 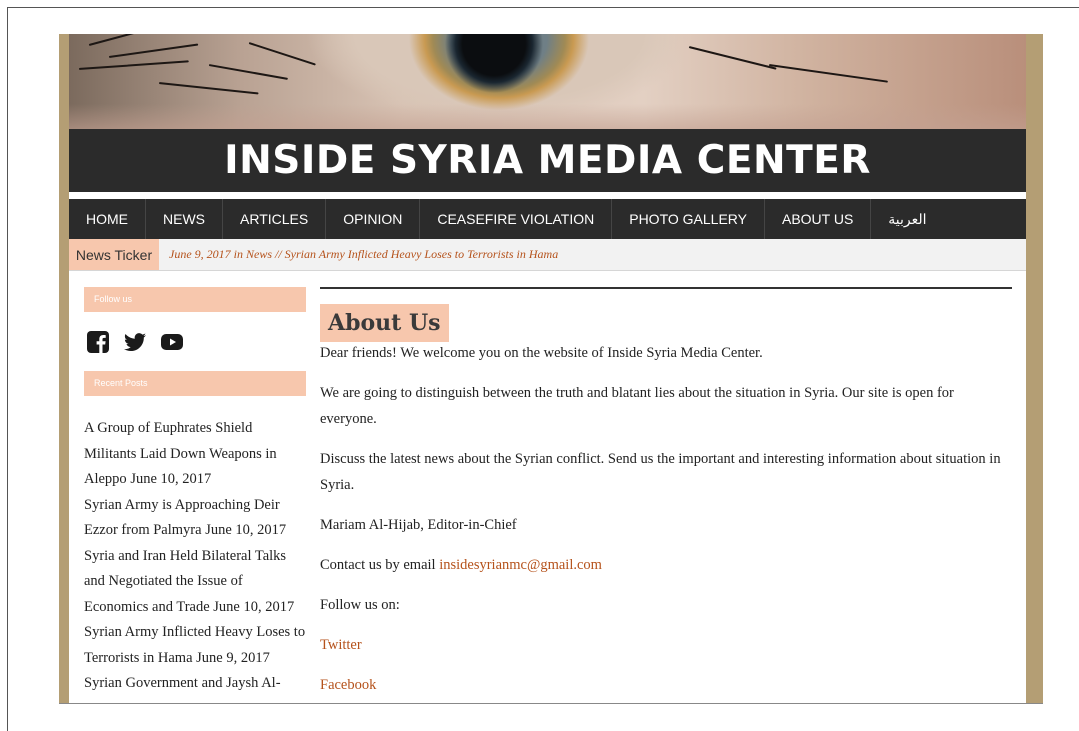 What do you see at coordinates (195, 299) in the screenshot?
I see `follow-us-widget-title: Follow us` at bounding box center [195, 299].